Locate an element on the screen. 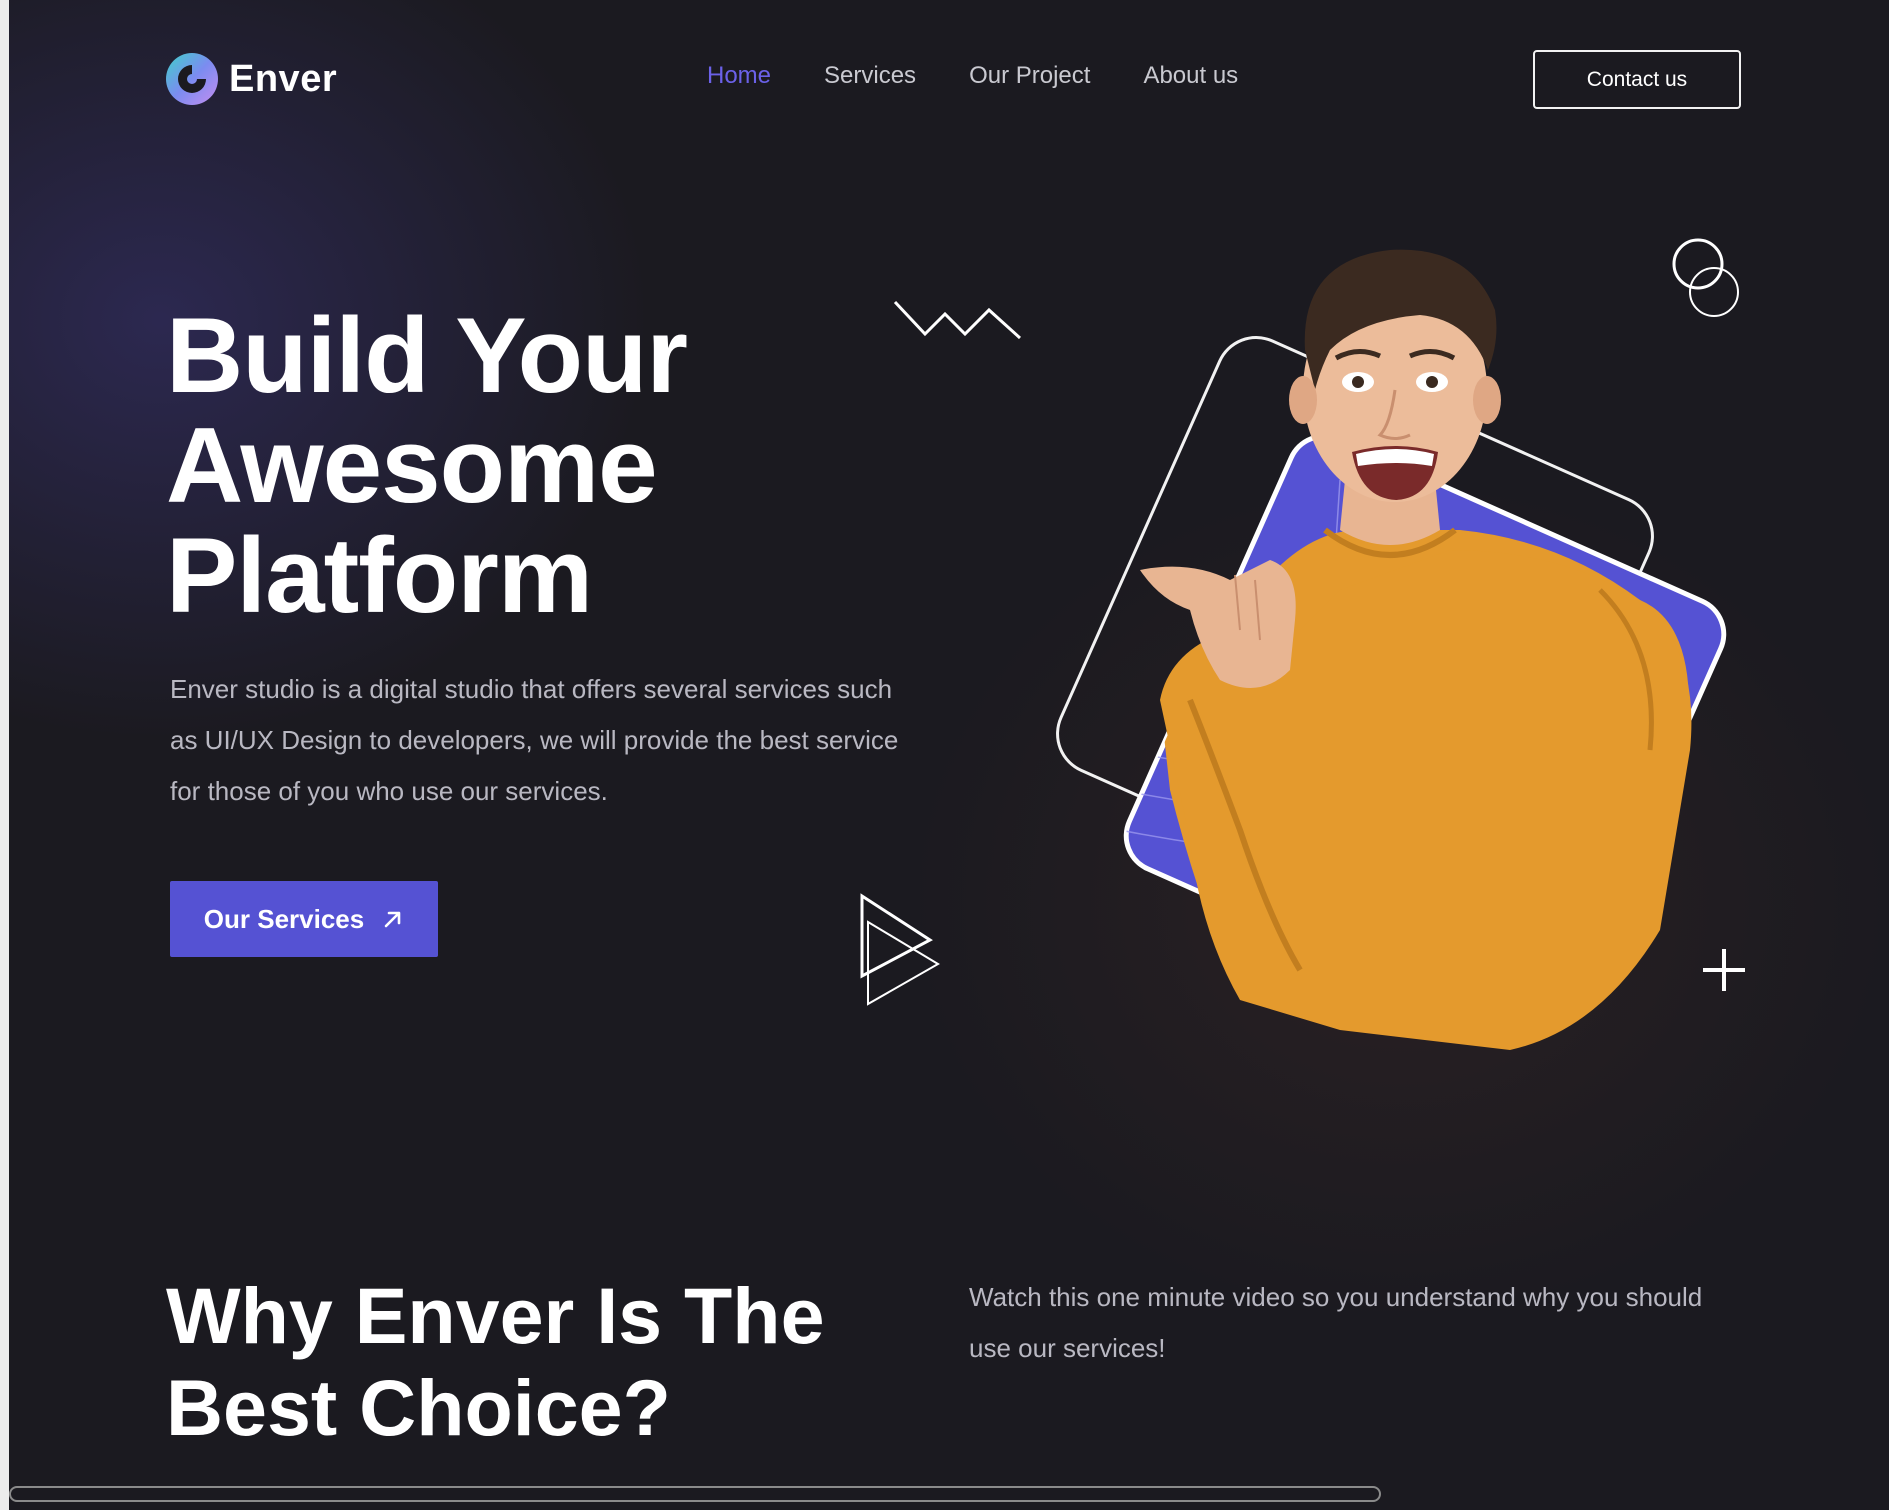  logo: Enver is located at coordinates (251, 79).